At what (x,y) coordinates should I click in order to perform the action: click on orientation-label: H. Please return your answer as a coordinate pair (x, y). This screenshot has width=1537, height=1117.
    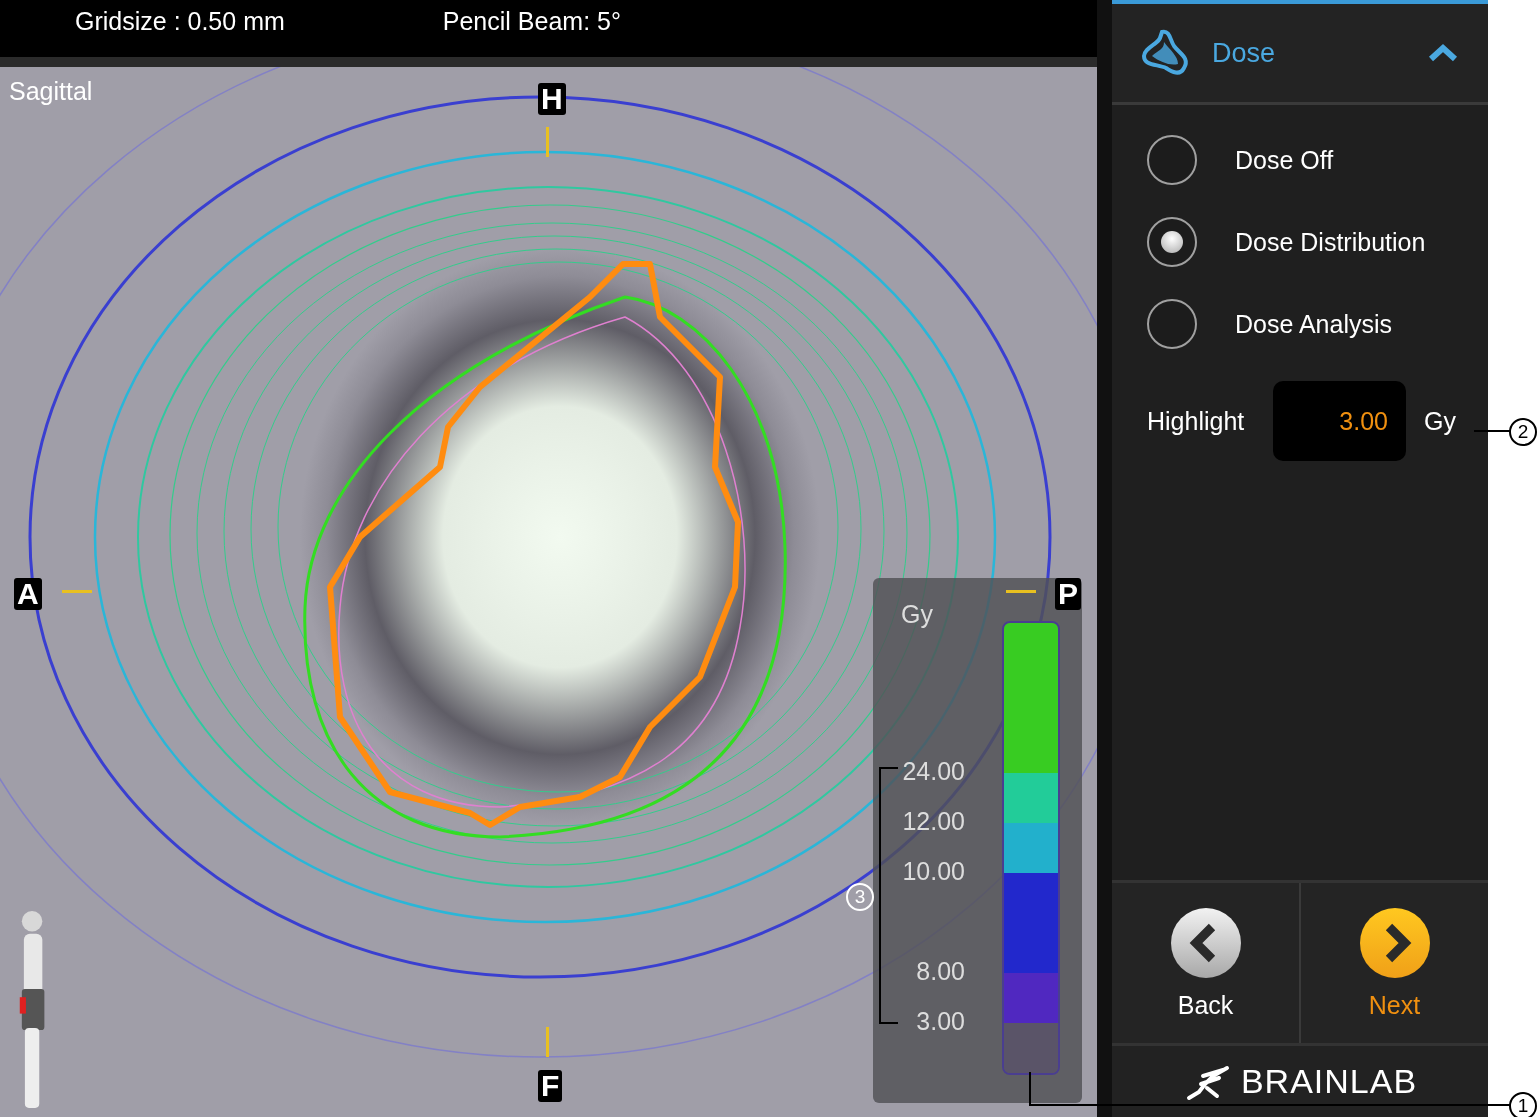
    Looking at the image, I should click on (552, 99).